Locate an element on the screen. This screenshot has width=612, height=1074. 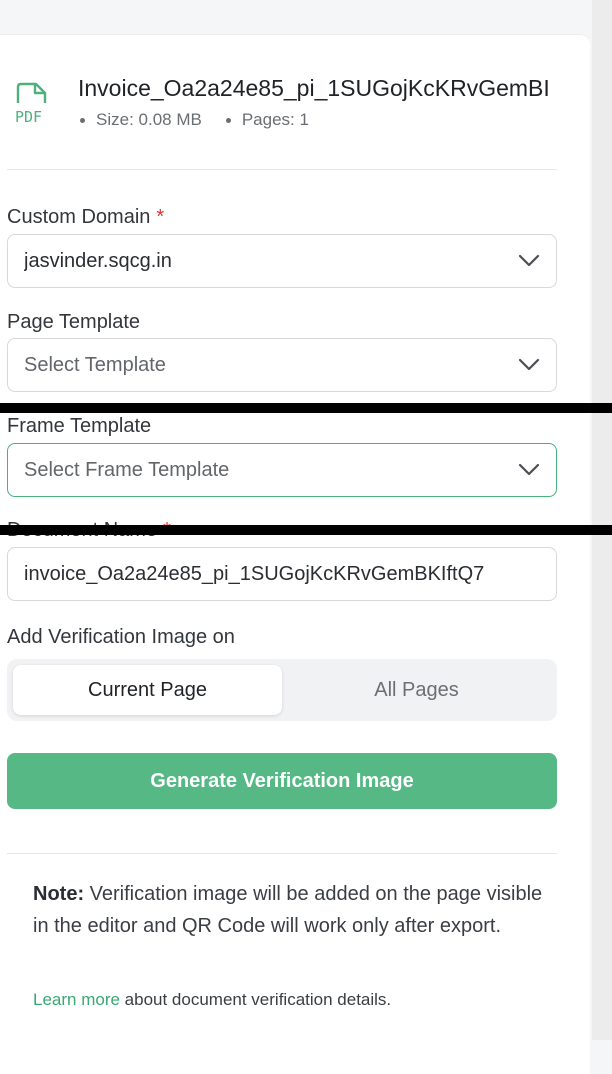
file-pages: Pages: 1 is located at coordinates (275, 119).